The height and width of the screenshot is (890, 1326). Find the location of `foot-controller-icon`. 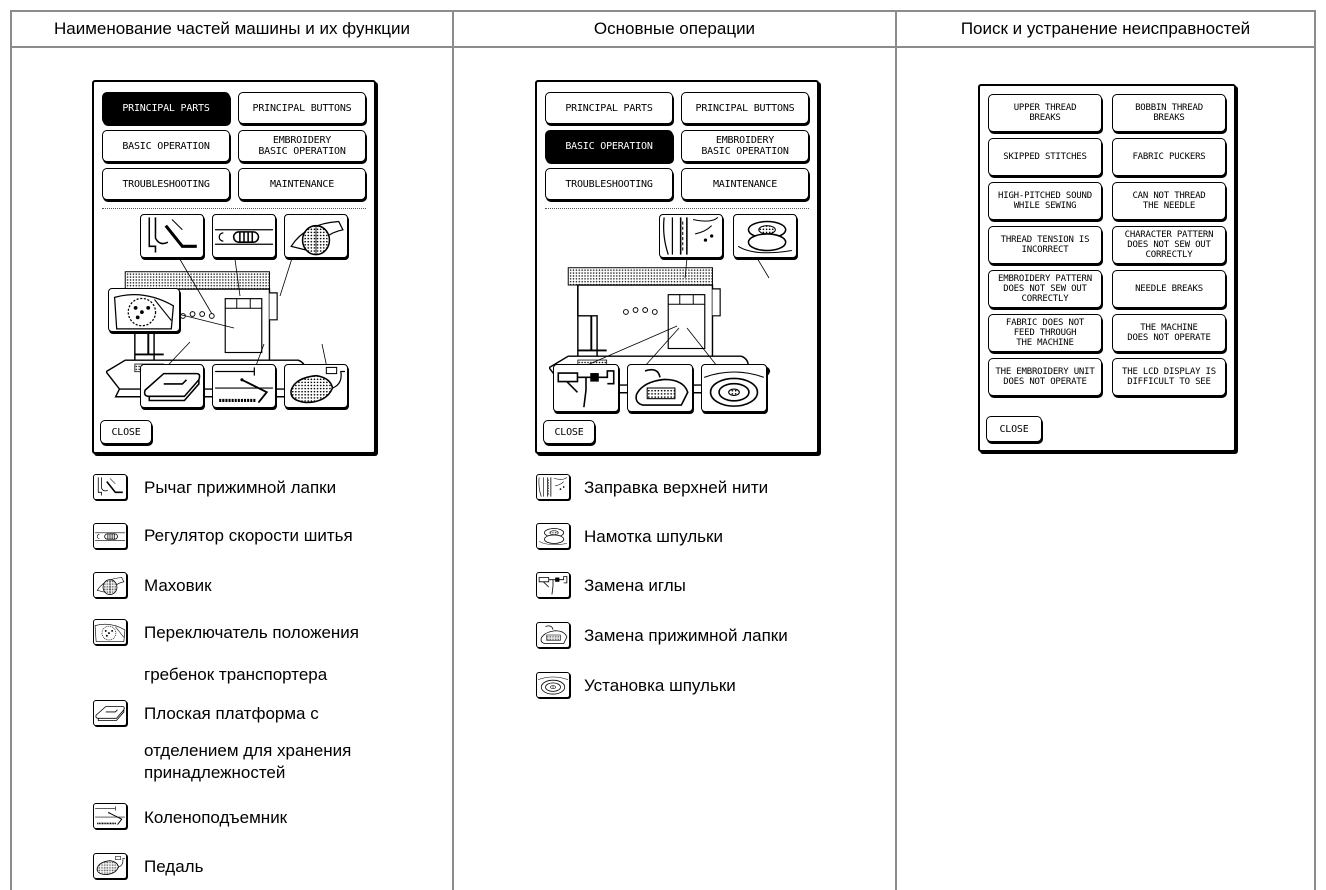

foot-controller-icon is located at coordinates (110, 866).